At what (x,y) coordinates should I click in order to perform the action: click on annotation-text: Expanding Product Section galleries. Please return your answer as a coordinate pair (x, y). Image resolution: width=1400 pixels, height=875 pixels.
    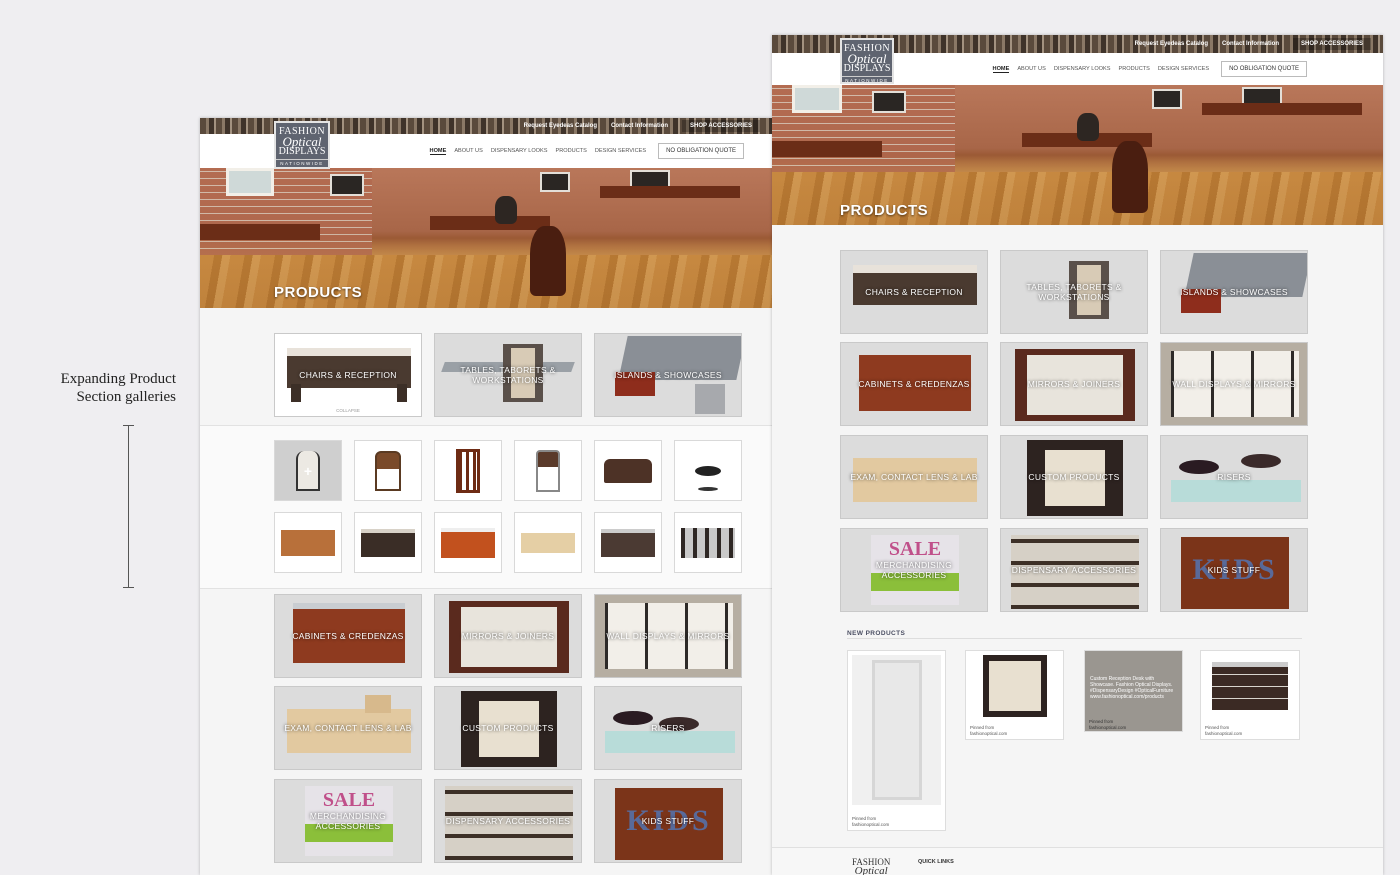
    Looking at the image, I should click on (98, 388).